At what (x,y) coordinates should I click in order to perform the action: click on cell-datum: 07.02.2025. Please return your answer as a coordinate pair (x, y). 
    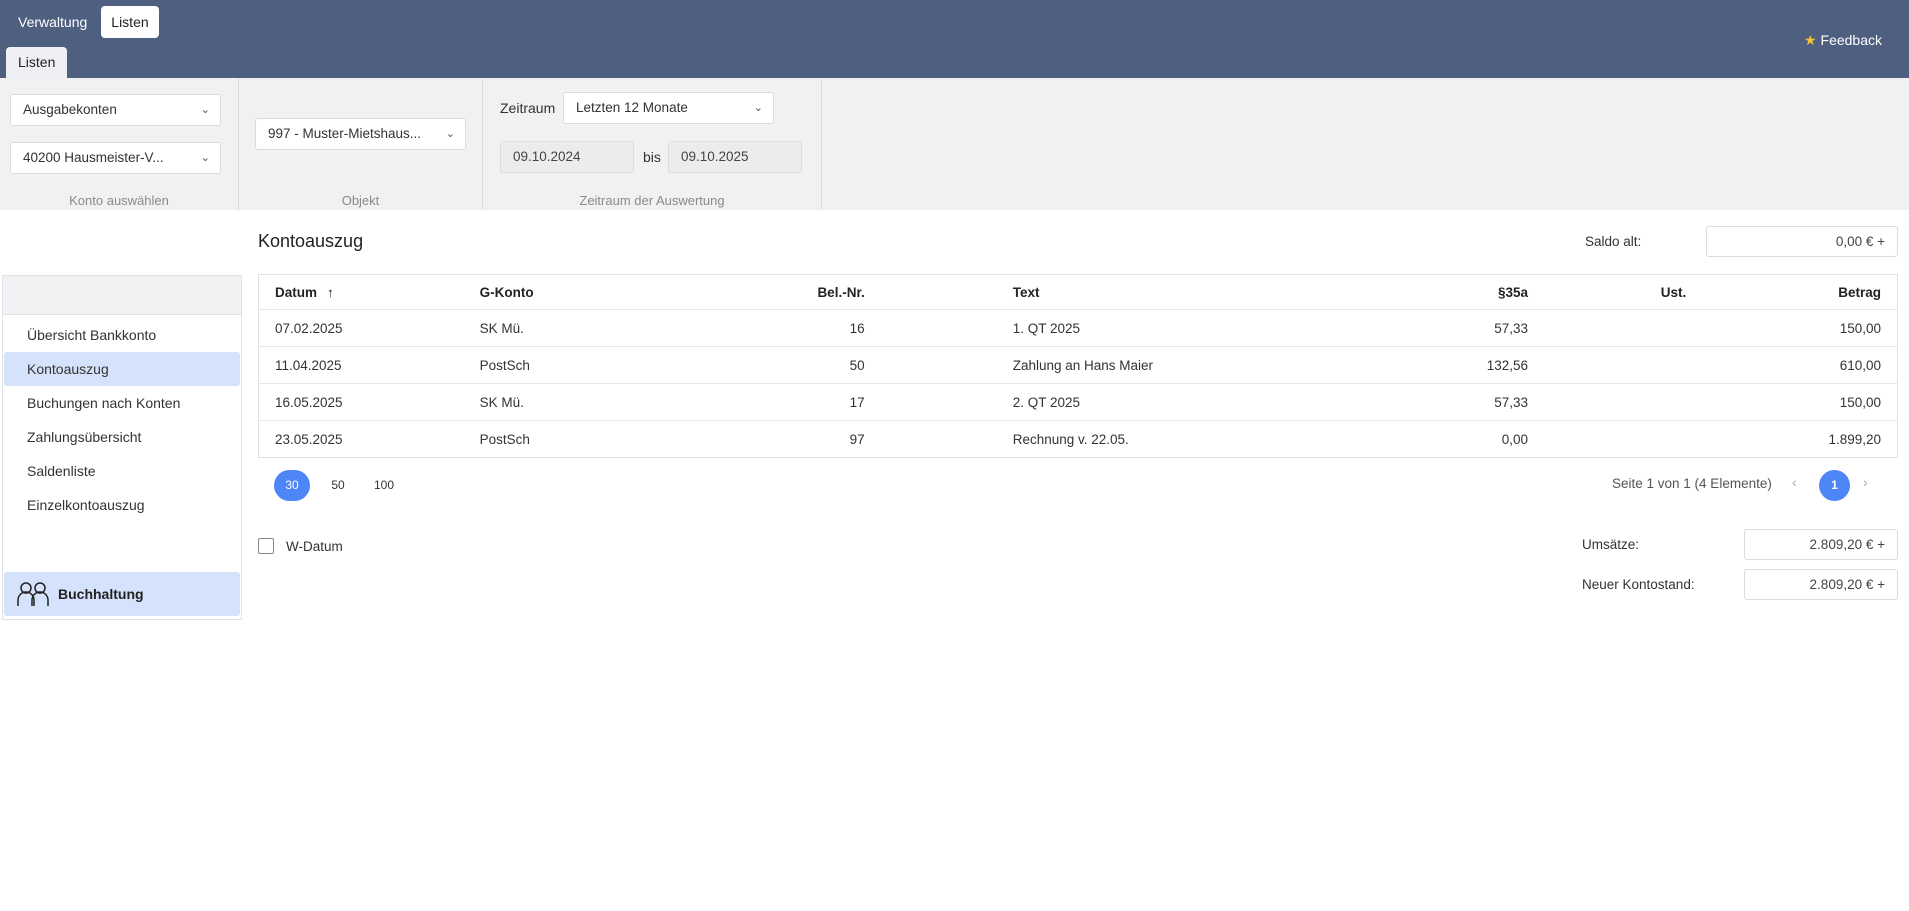
    Looking at the image, I should click on (309, 328).